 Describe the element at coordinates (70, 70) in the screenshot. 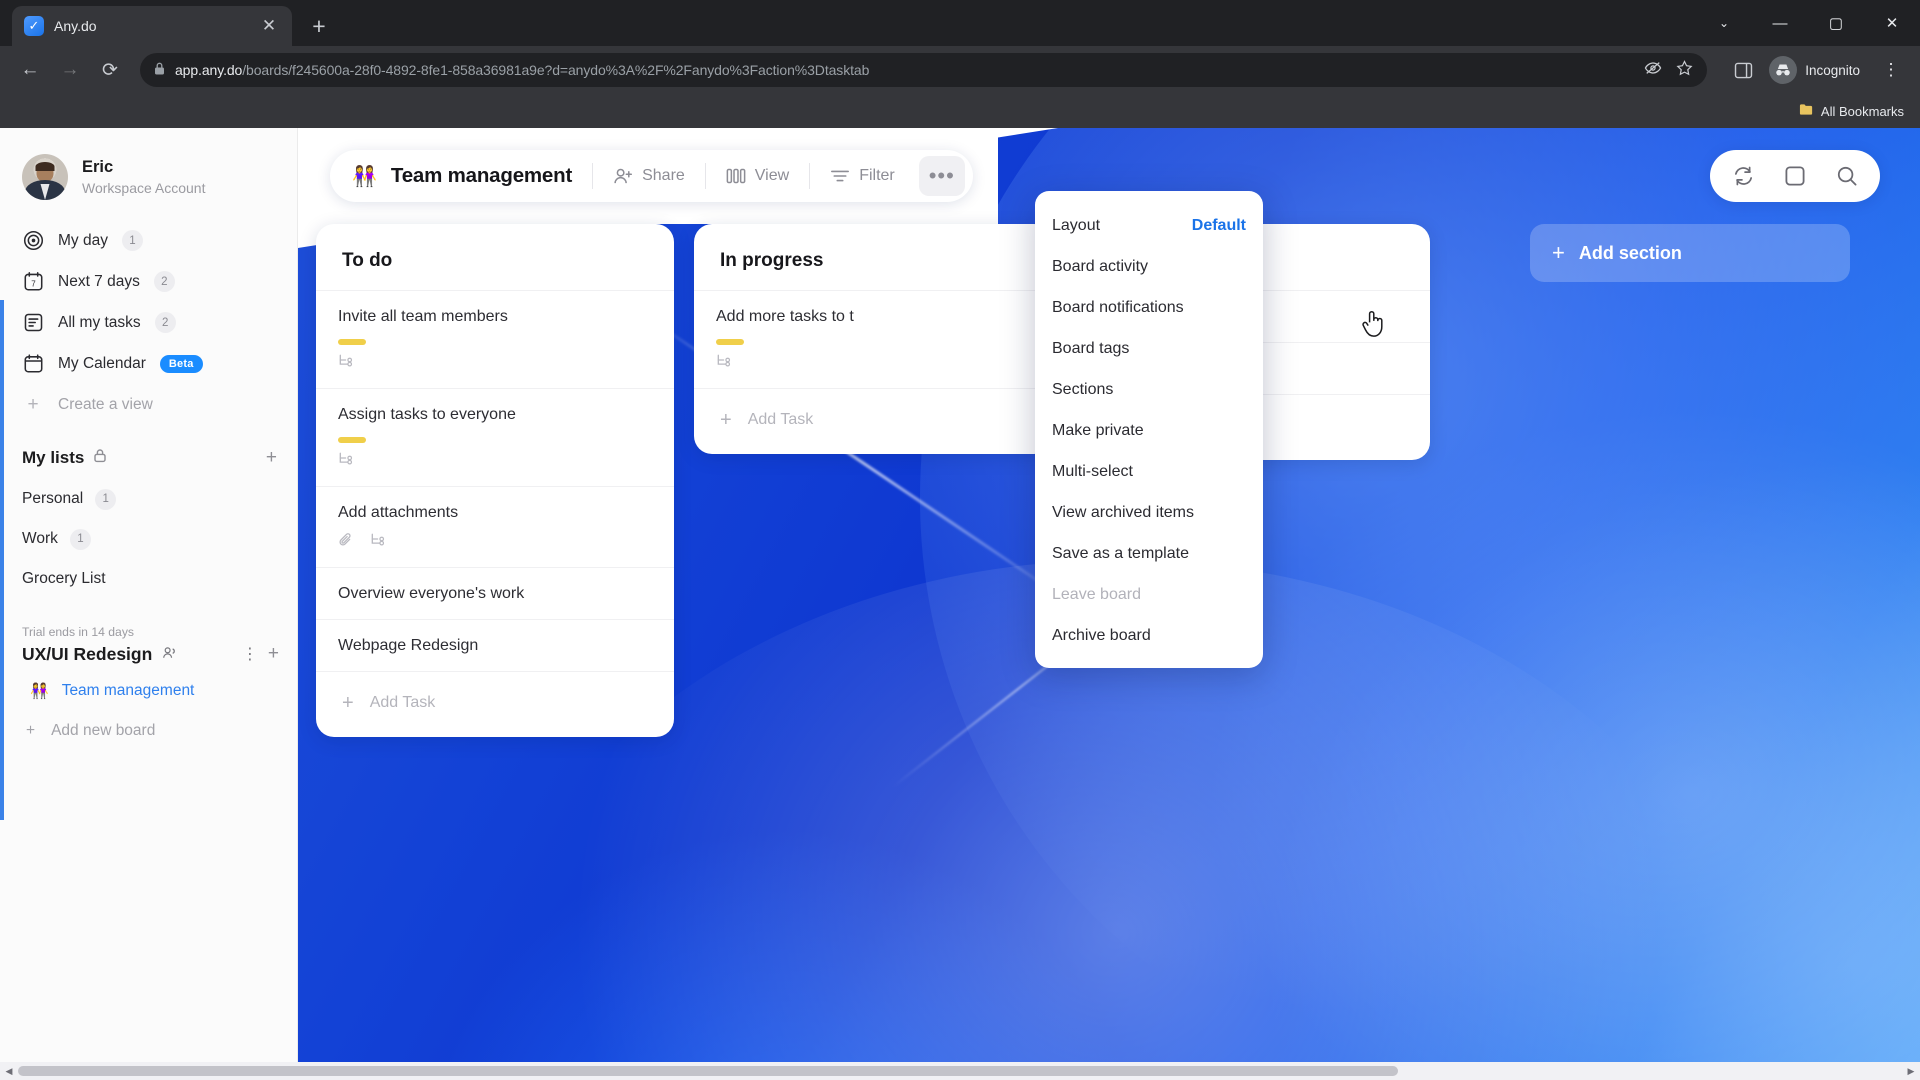

I see `forward-icon: →` at that location.